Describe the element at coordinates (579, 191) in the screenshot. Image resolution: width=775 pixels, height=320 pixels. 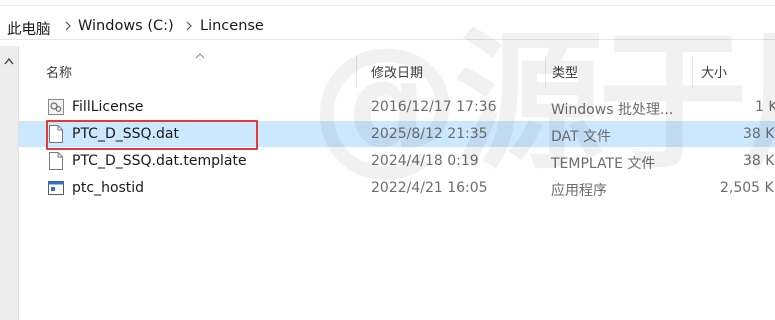
I see `file-type: 应用程序` at that location.